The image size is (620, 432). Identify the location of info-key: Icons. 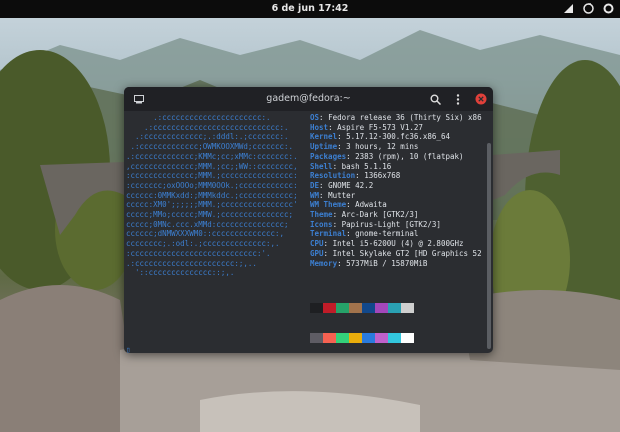
(321, 224).